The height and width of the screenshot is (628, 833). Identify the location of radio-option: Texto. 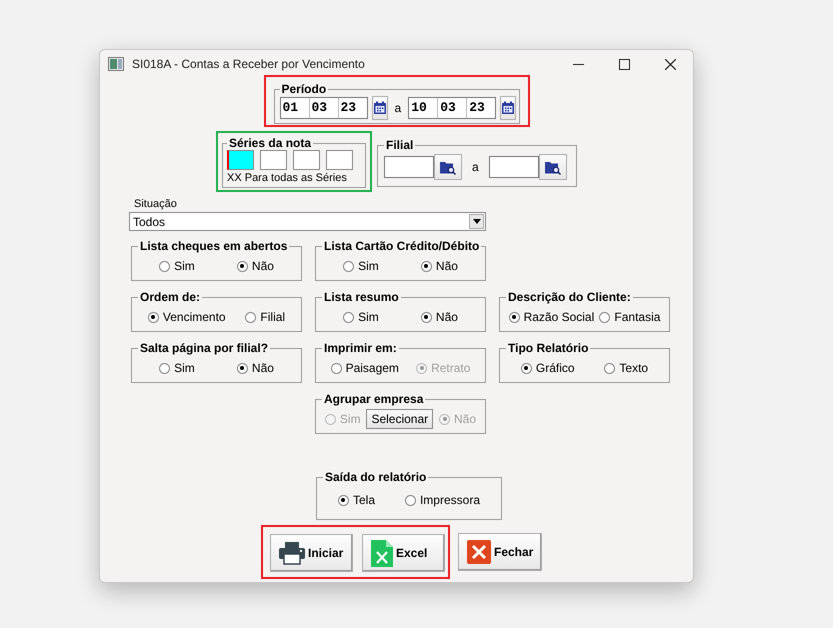
(626, 368).